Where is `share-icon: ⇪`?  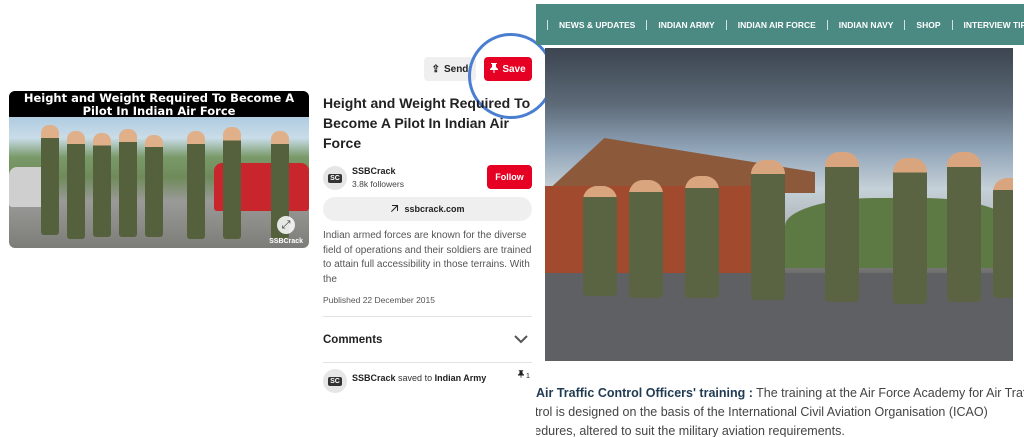 share-icon: ⇪ is located at coordinates (435, 69).